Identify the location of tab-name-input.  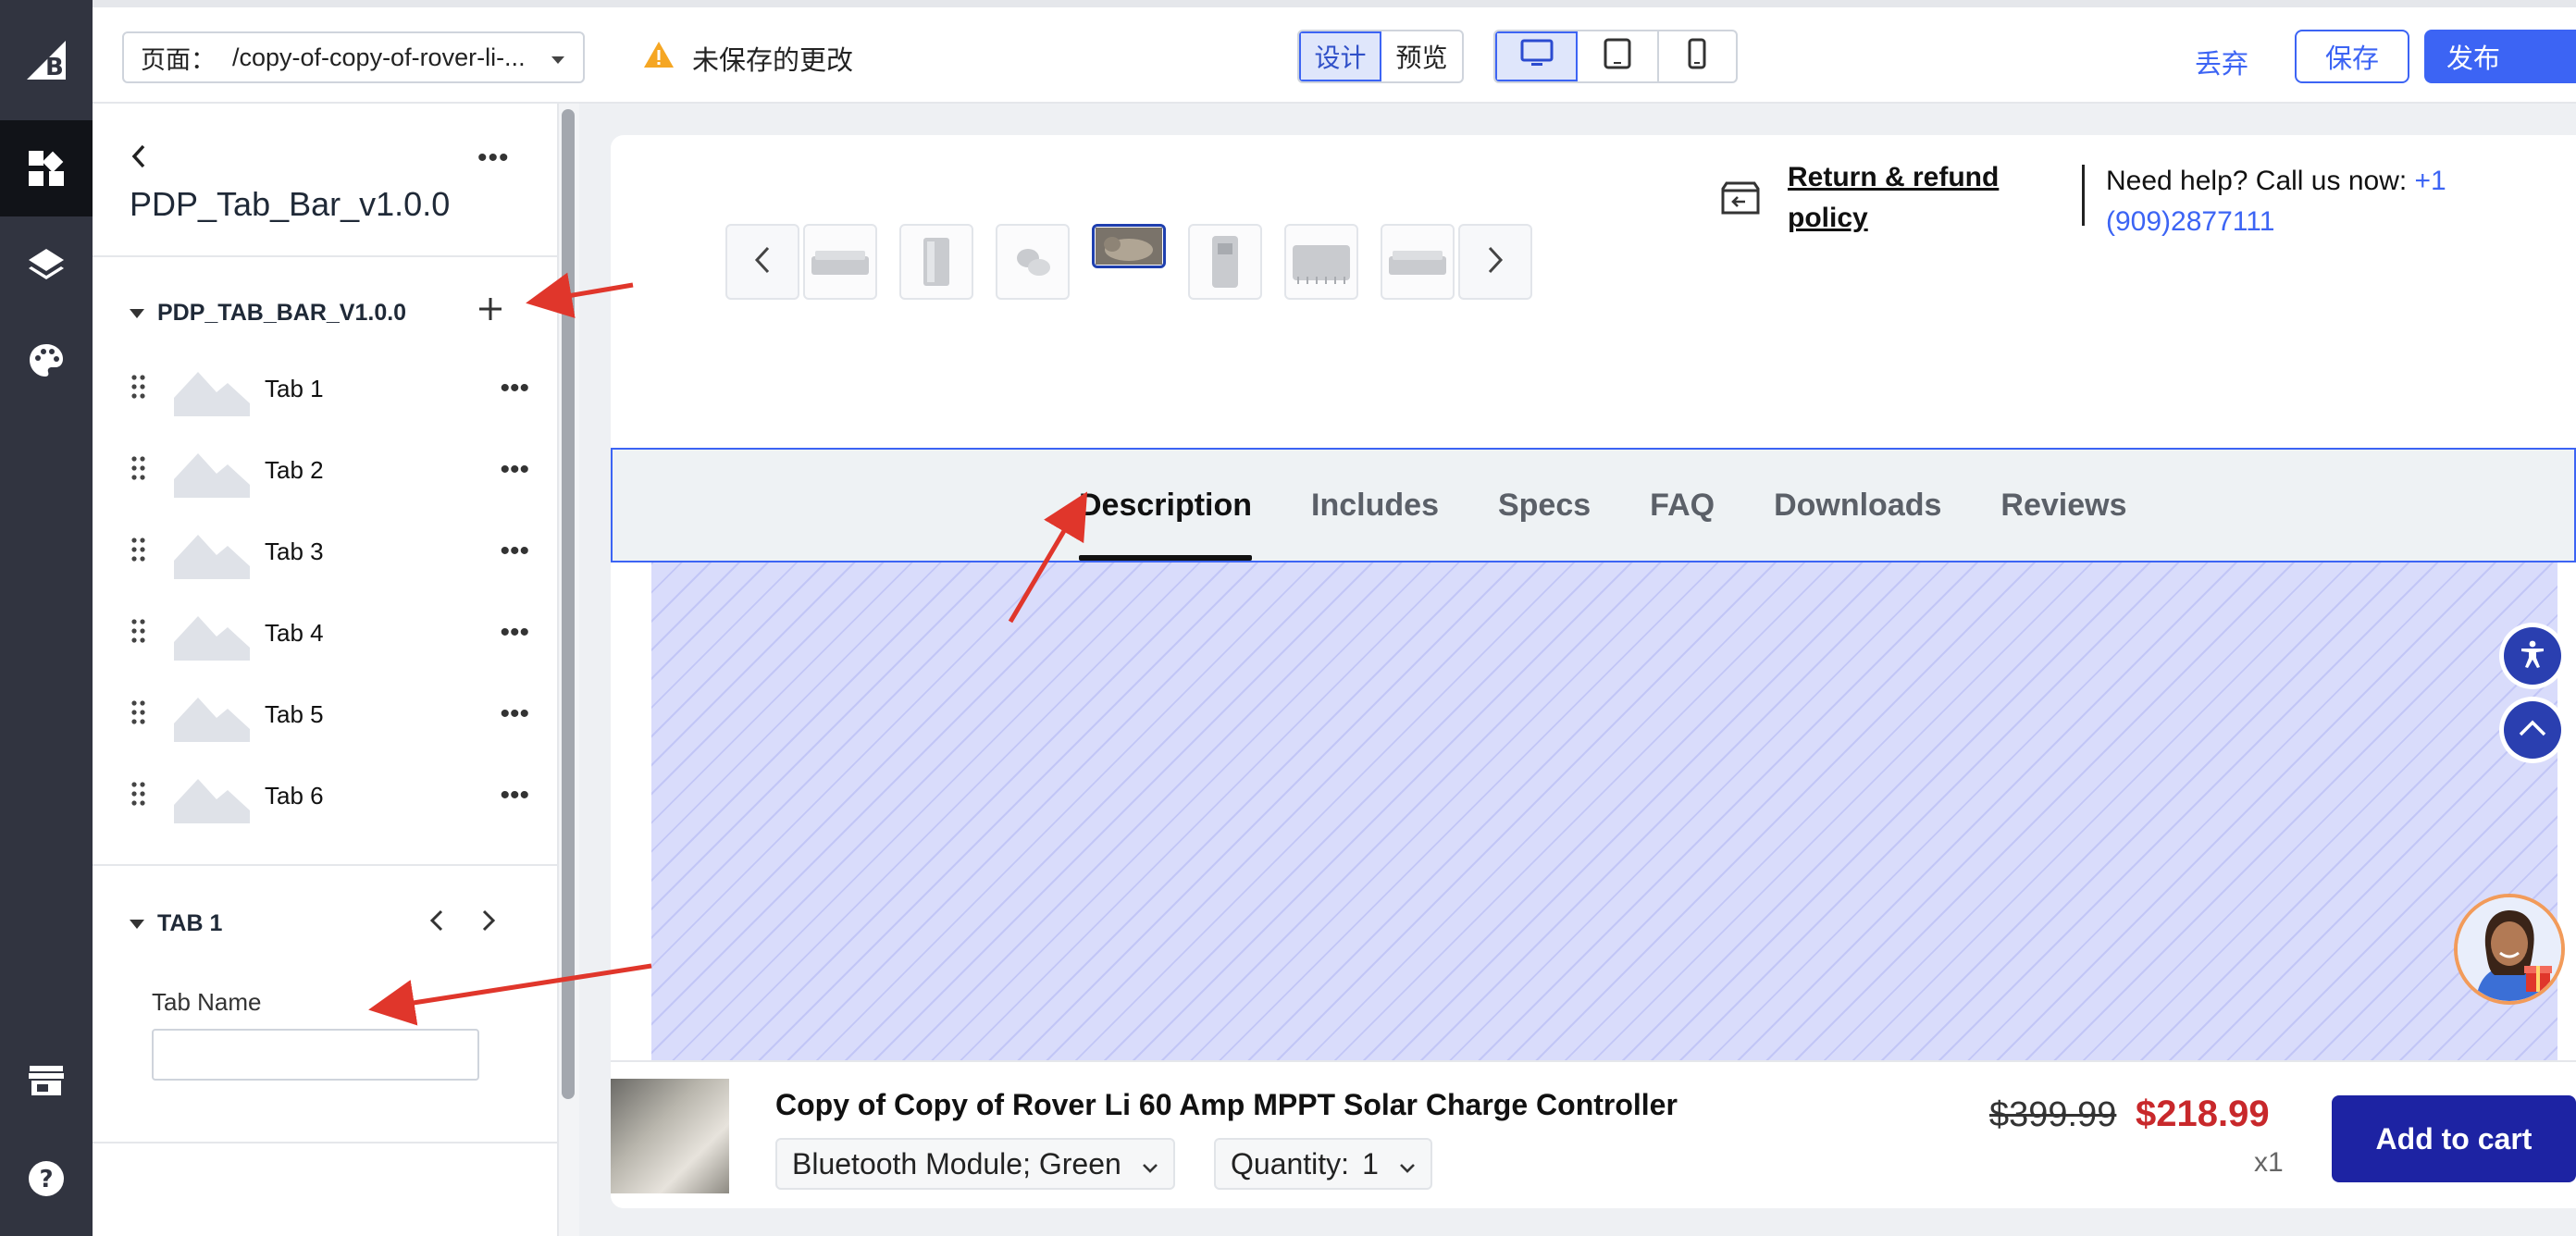
(315, 1055).